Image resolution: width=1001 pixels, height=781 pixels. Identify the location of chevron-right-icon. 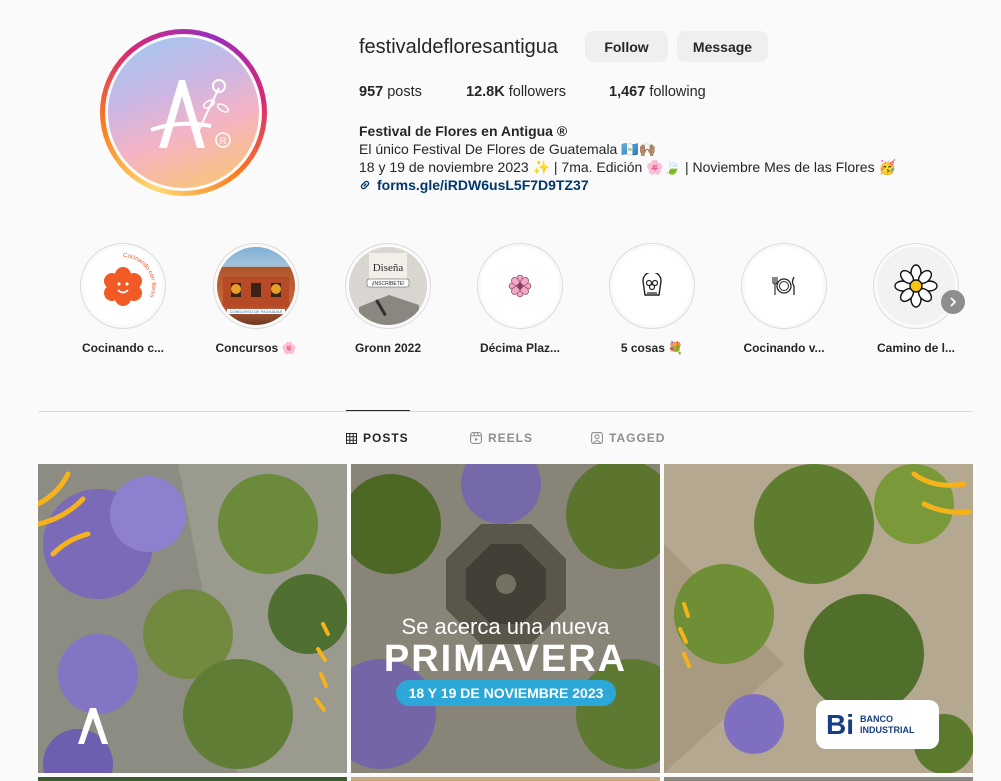
(953, 302).